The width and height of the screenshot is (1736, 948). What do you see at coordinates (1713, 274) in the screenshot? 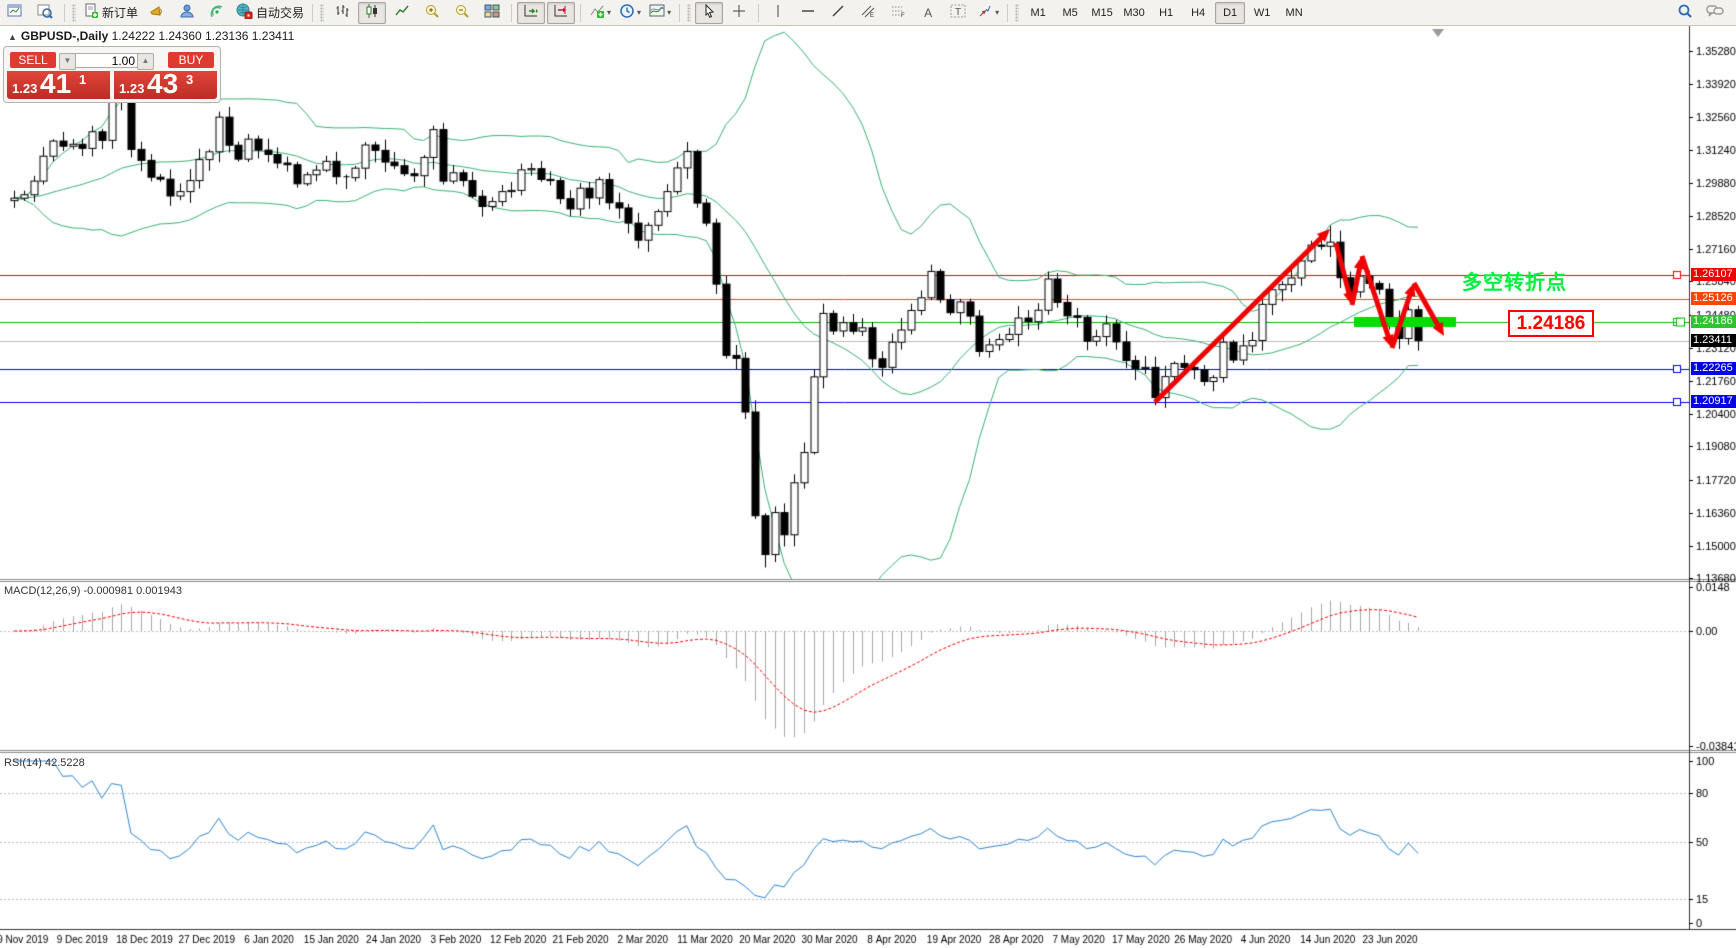
I see `price-badge-resistance: 1.26107` at bounding box center [1713, 274].